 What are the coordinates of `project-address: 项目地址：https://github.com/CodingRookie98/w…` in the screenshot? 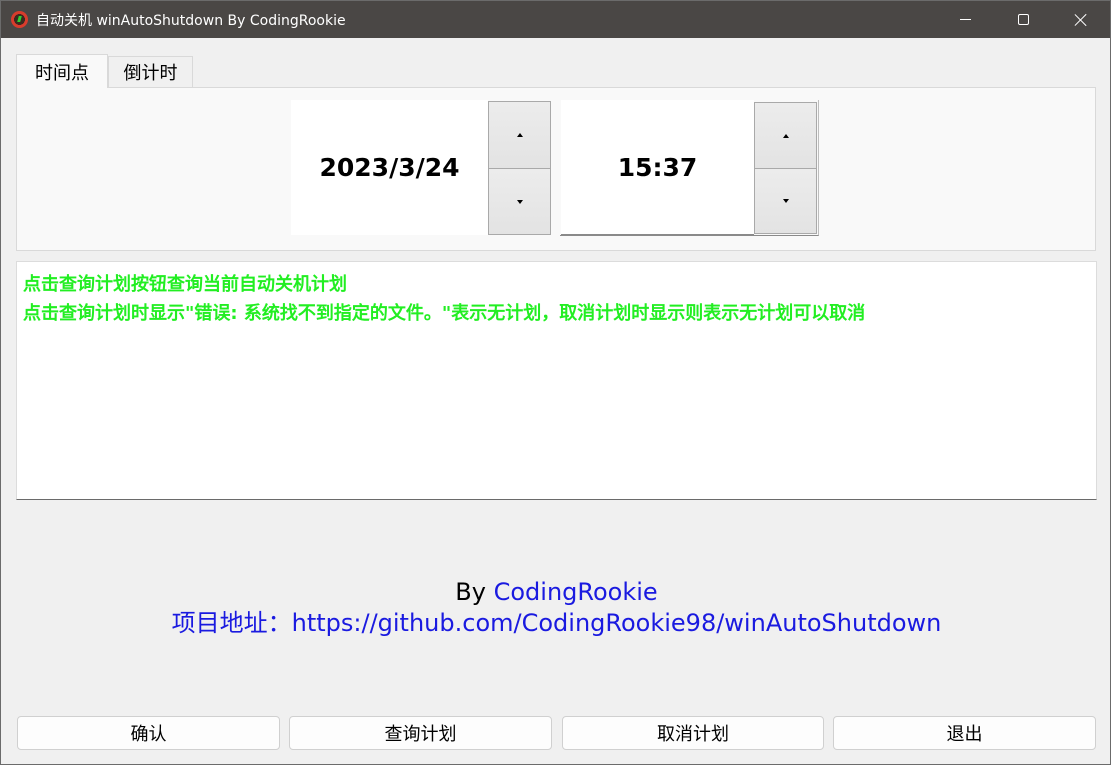 It's located at (556, 623).